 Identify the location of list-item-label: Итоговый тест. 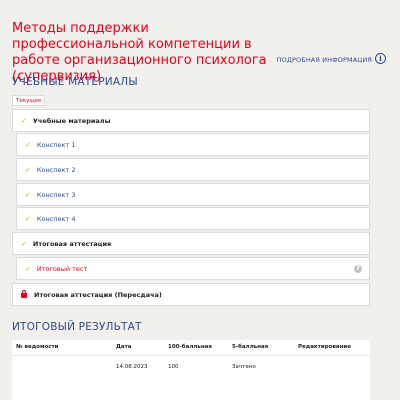
(62, 268).